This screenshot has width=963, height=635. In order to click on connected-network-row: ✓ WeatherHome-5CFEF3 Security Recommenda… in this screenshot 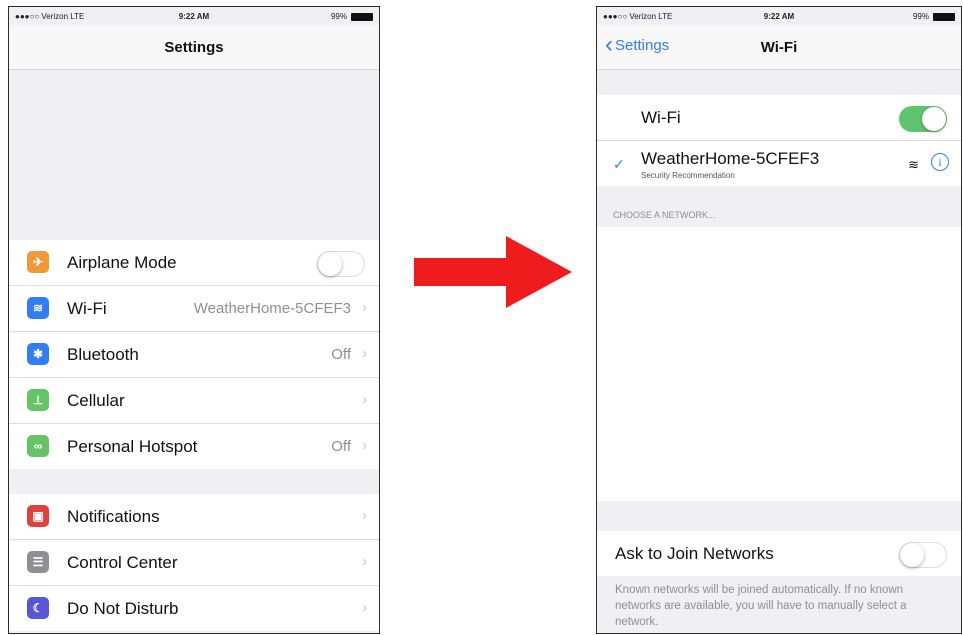, I will do `click(779, 163)`.